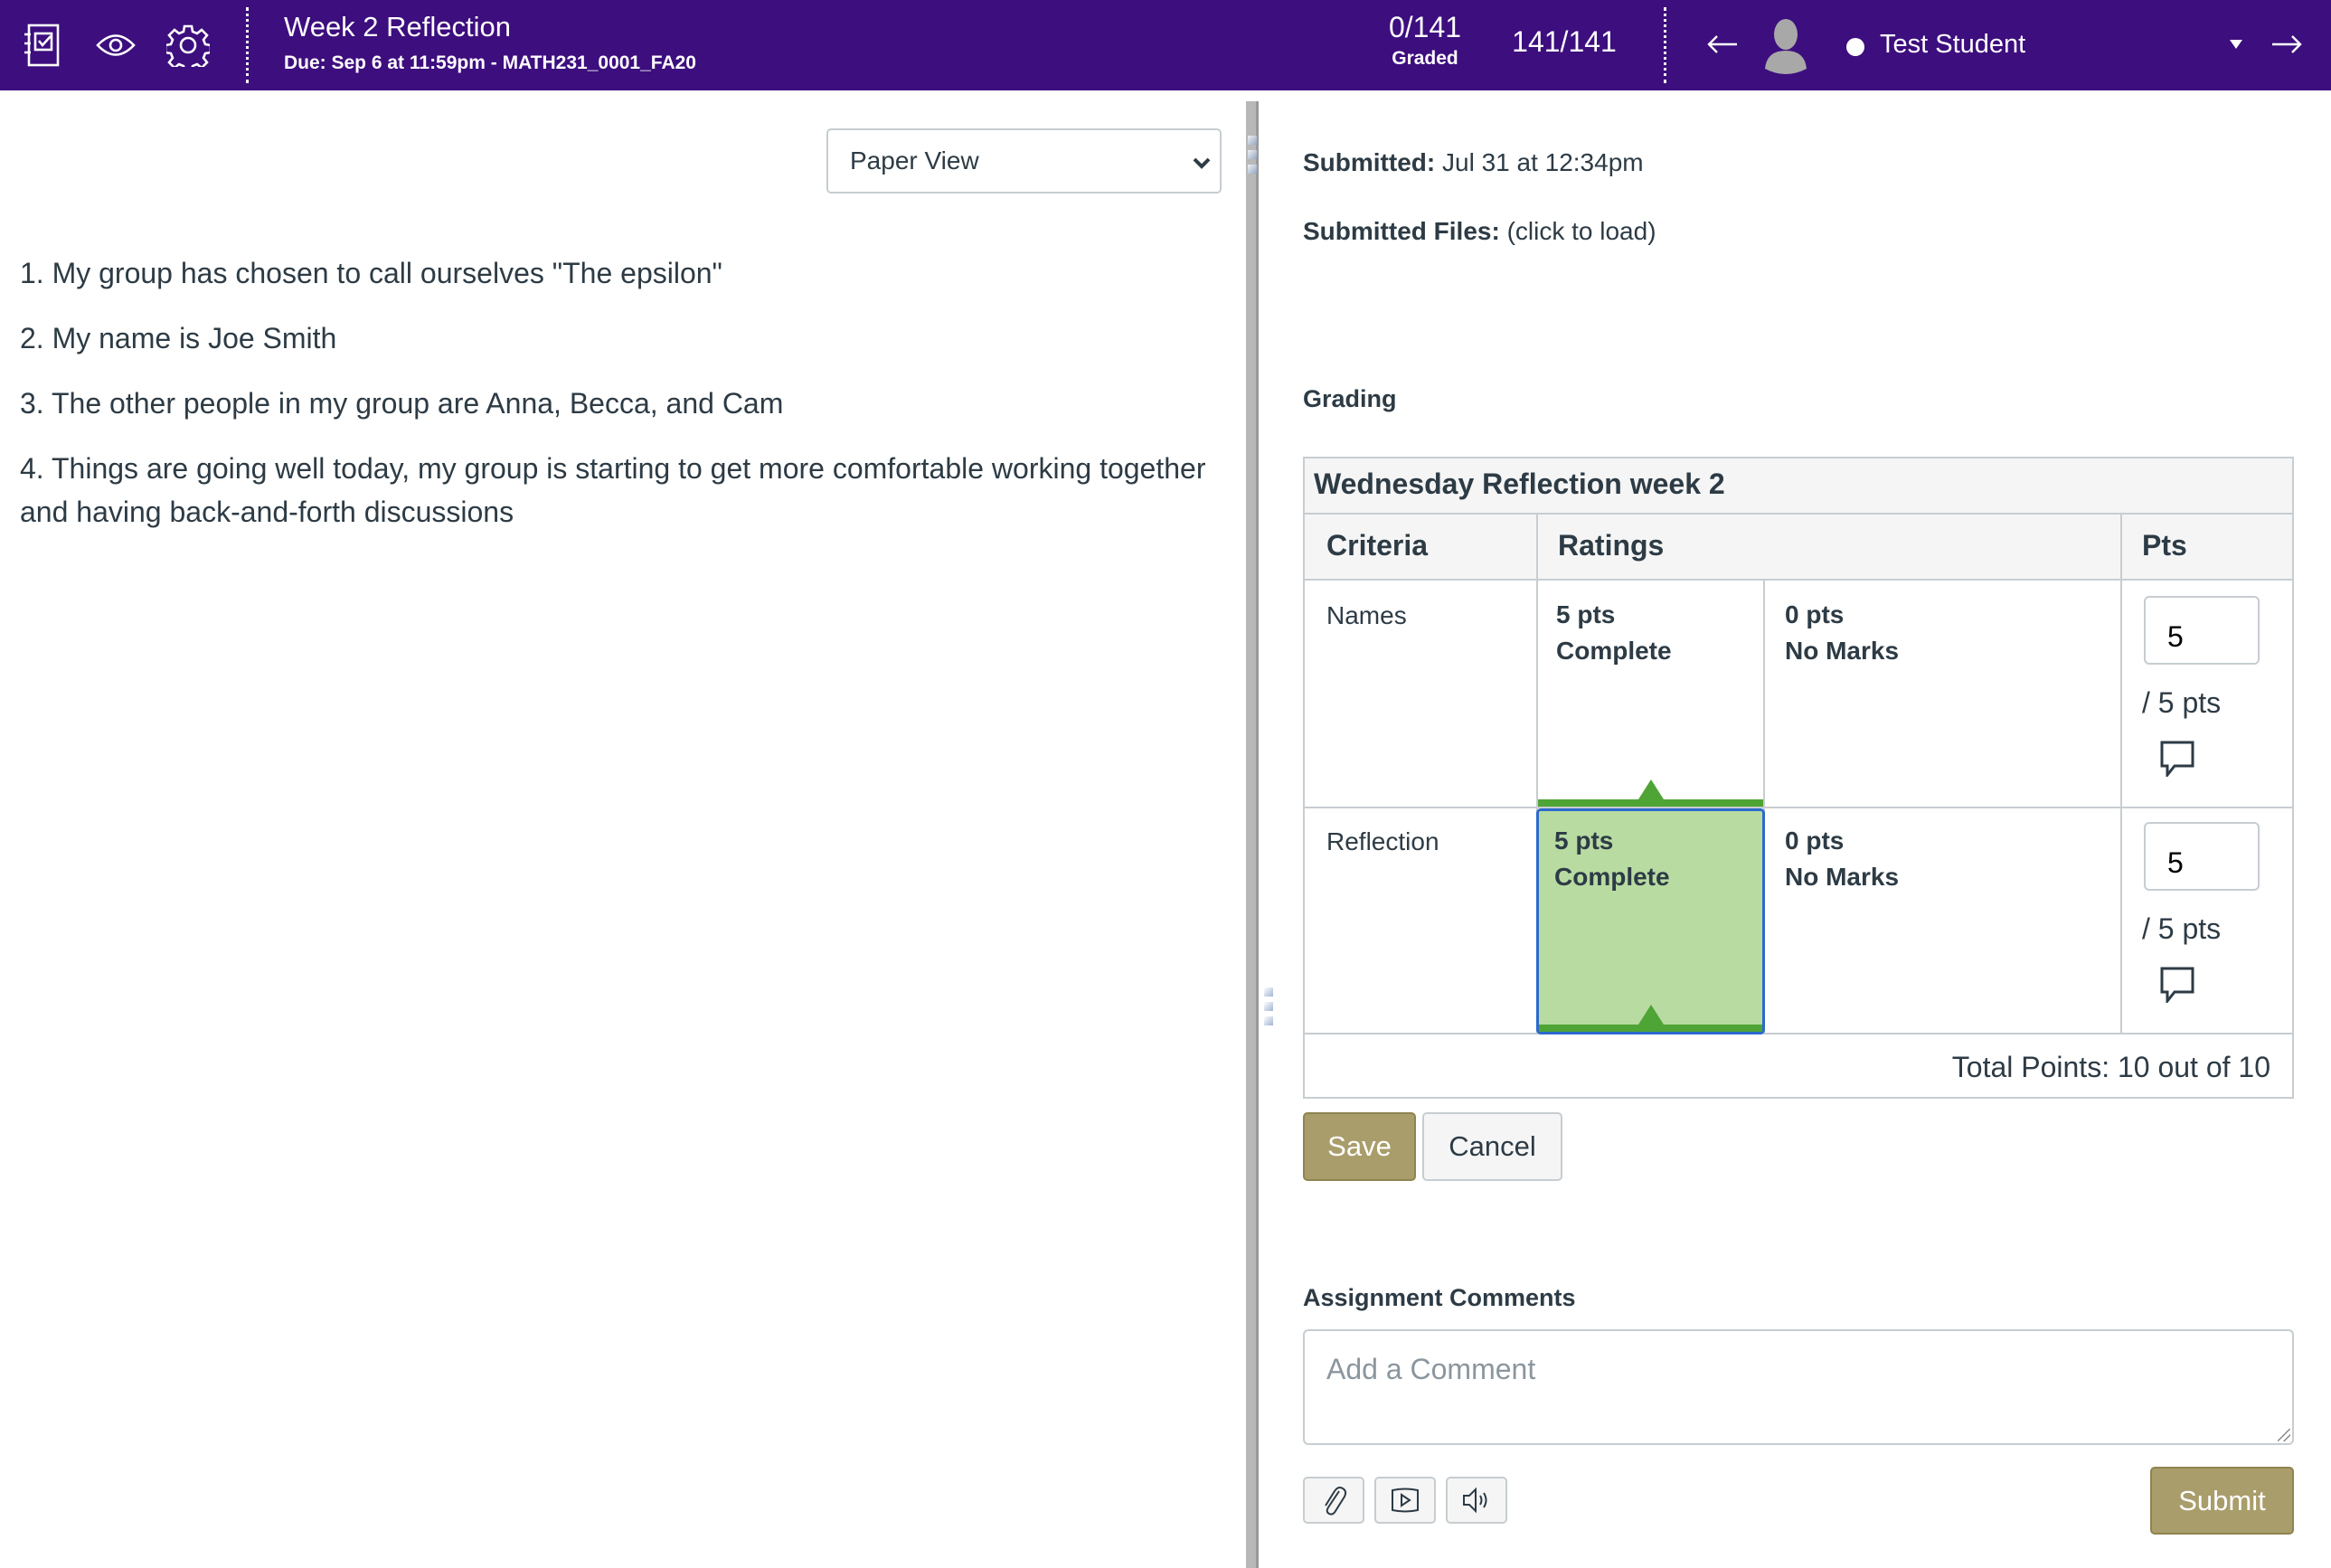  I want to click on graded-label: Graded, so click(1425, 58).